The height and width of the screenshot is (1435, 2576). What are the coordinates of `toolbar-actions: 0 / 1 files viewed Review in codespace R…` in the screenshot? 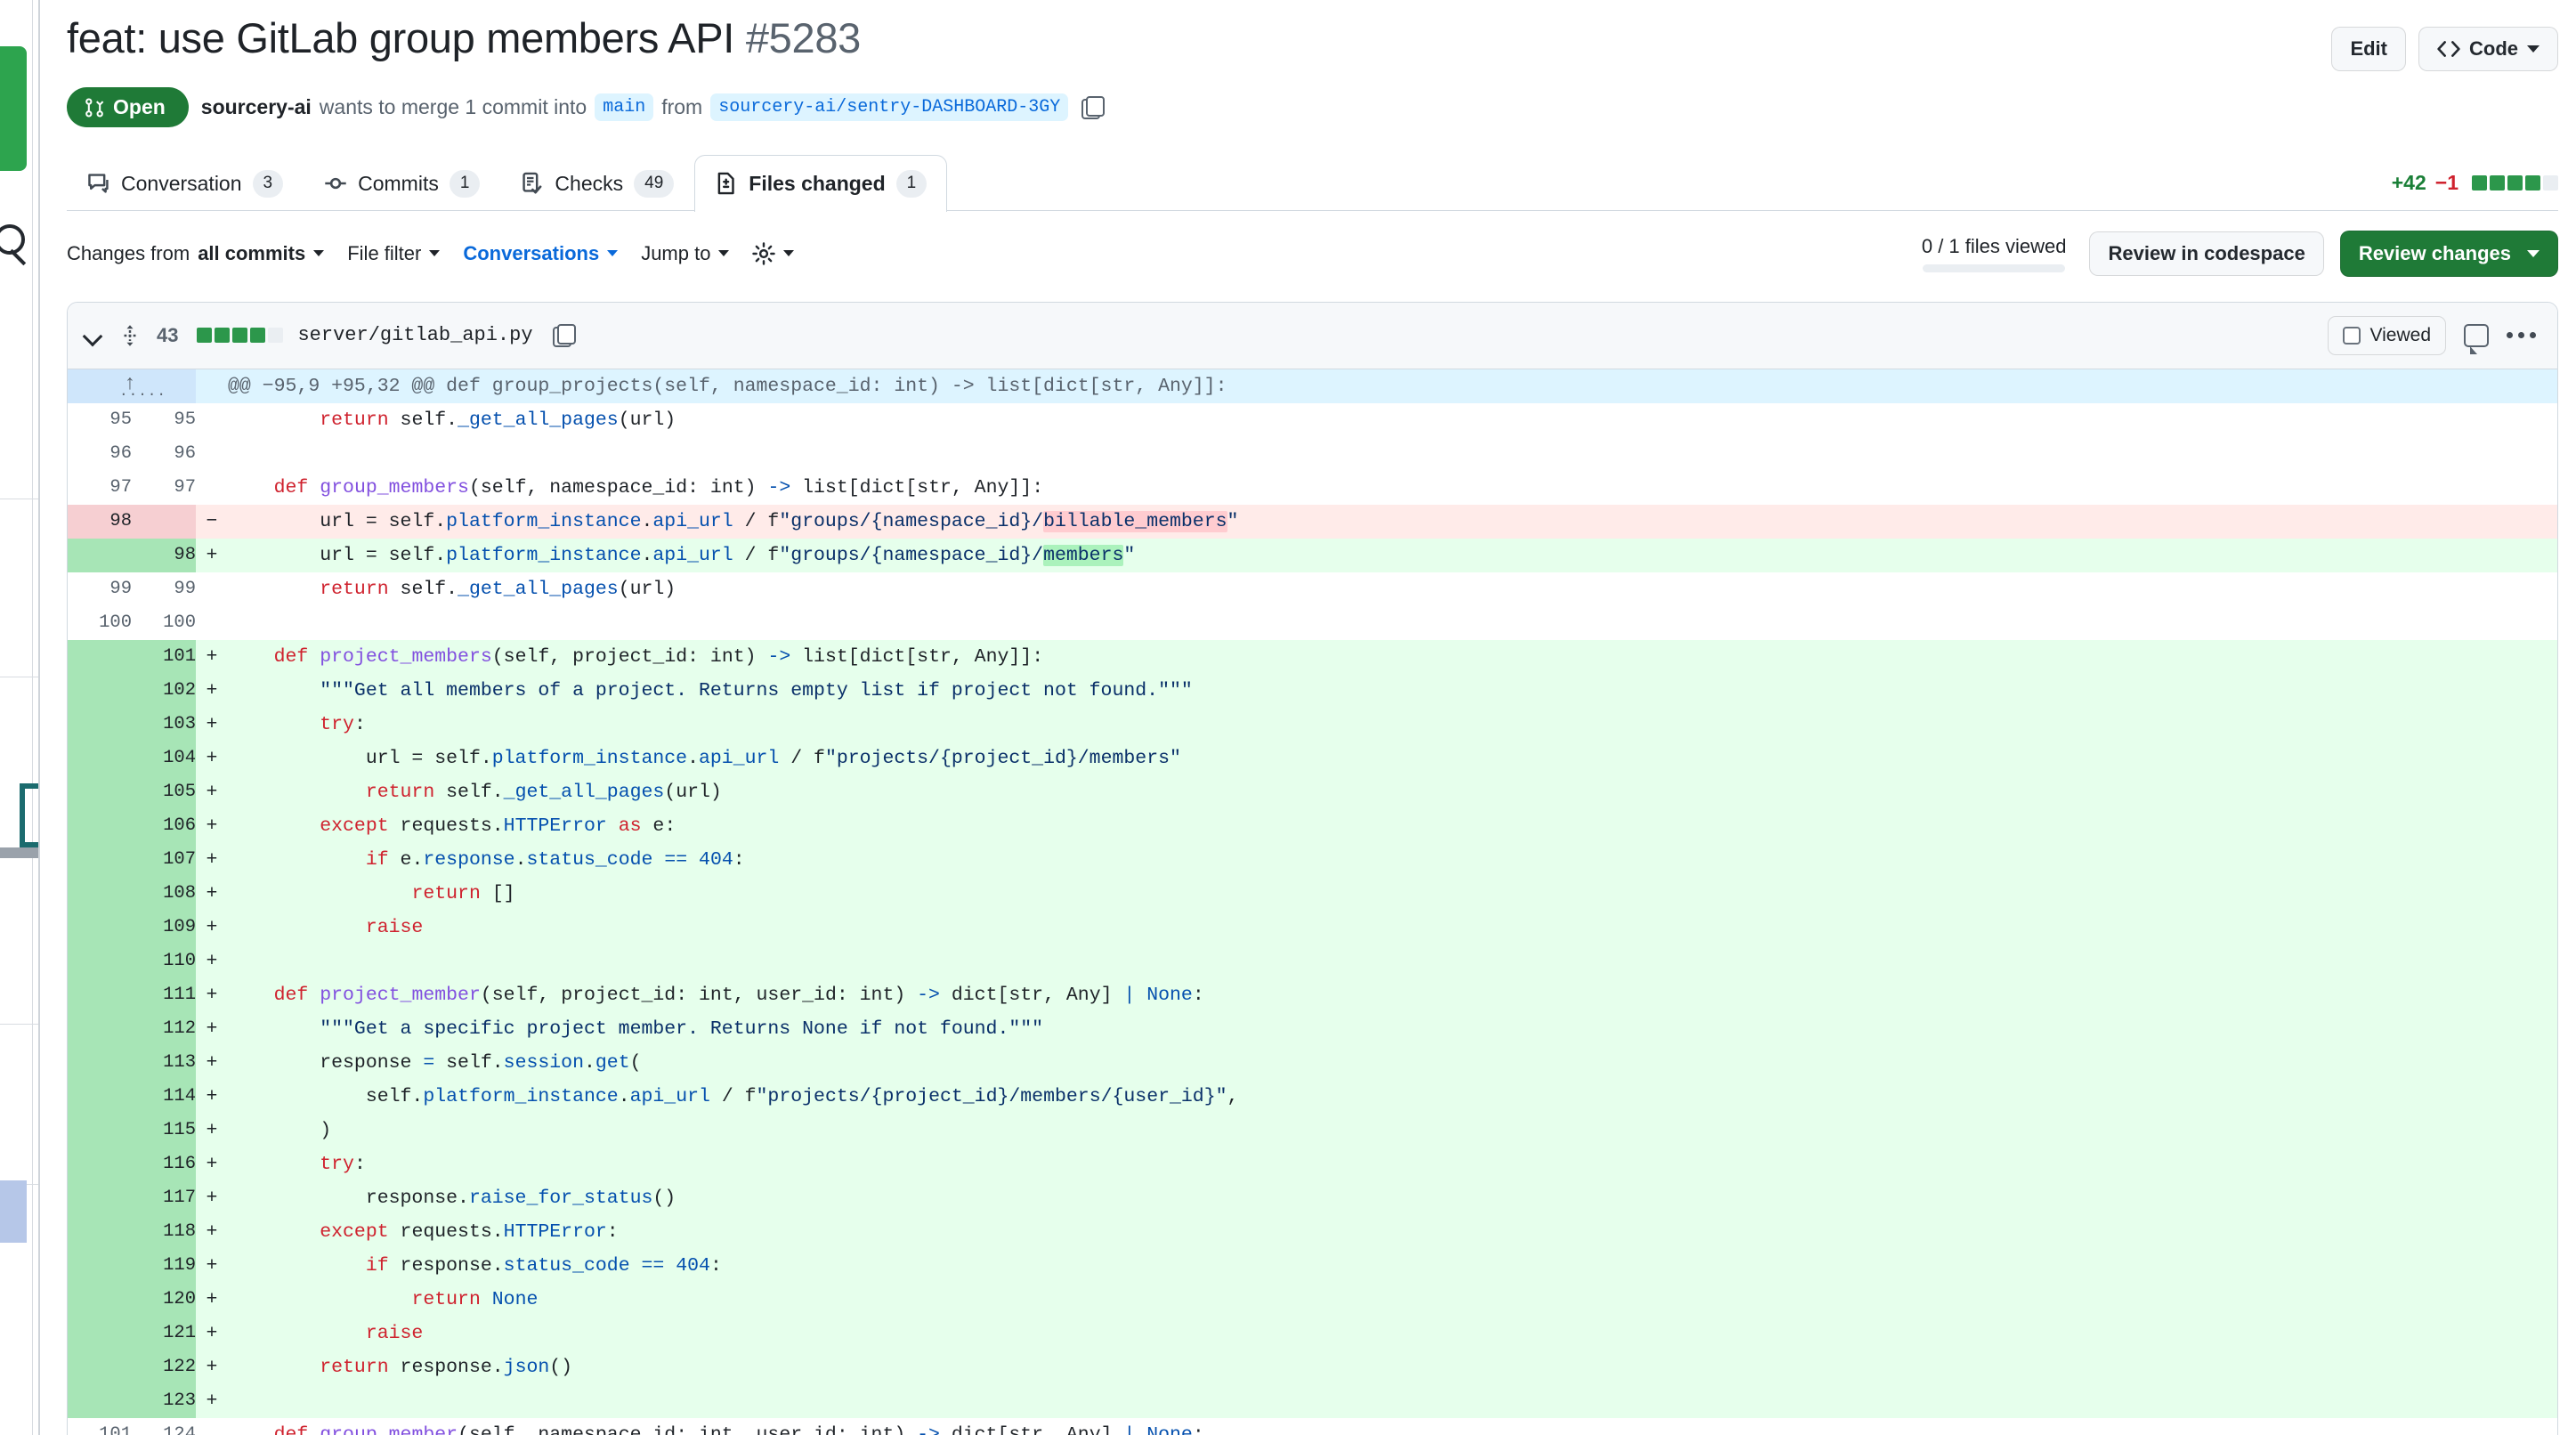 It's located at (2239, 253).